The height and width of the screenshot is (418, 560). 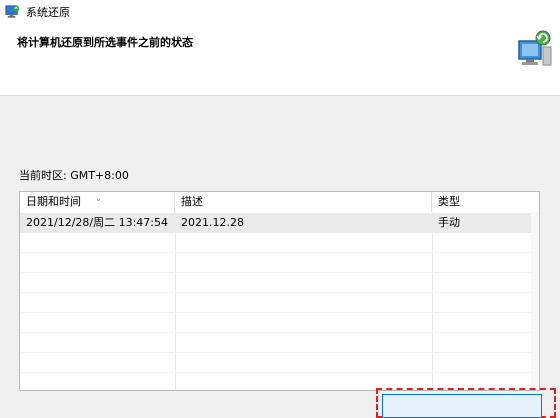 I want to click on window-title: 系统还原, so click(x=48, y=12).